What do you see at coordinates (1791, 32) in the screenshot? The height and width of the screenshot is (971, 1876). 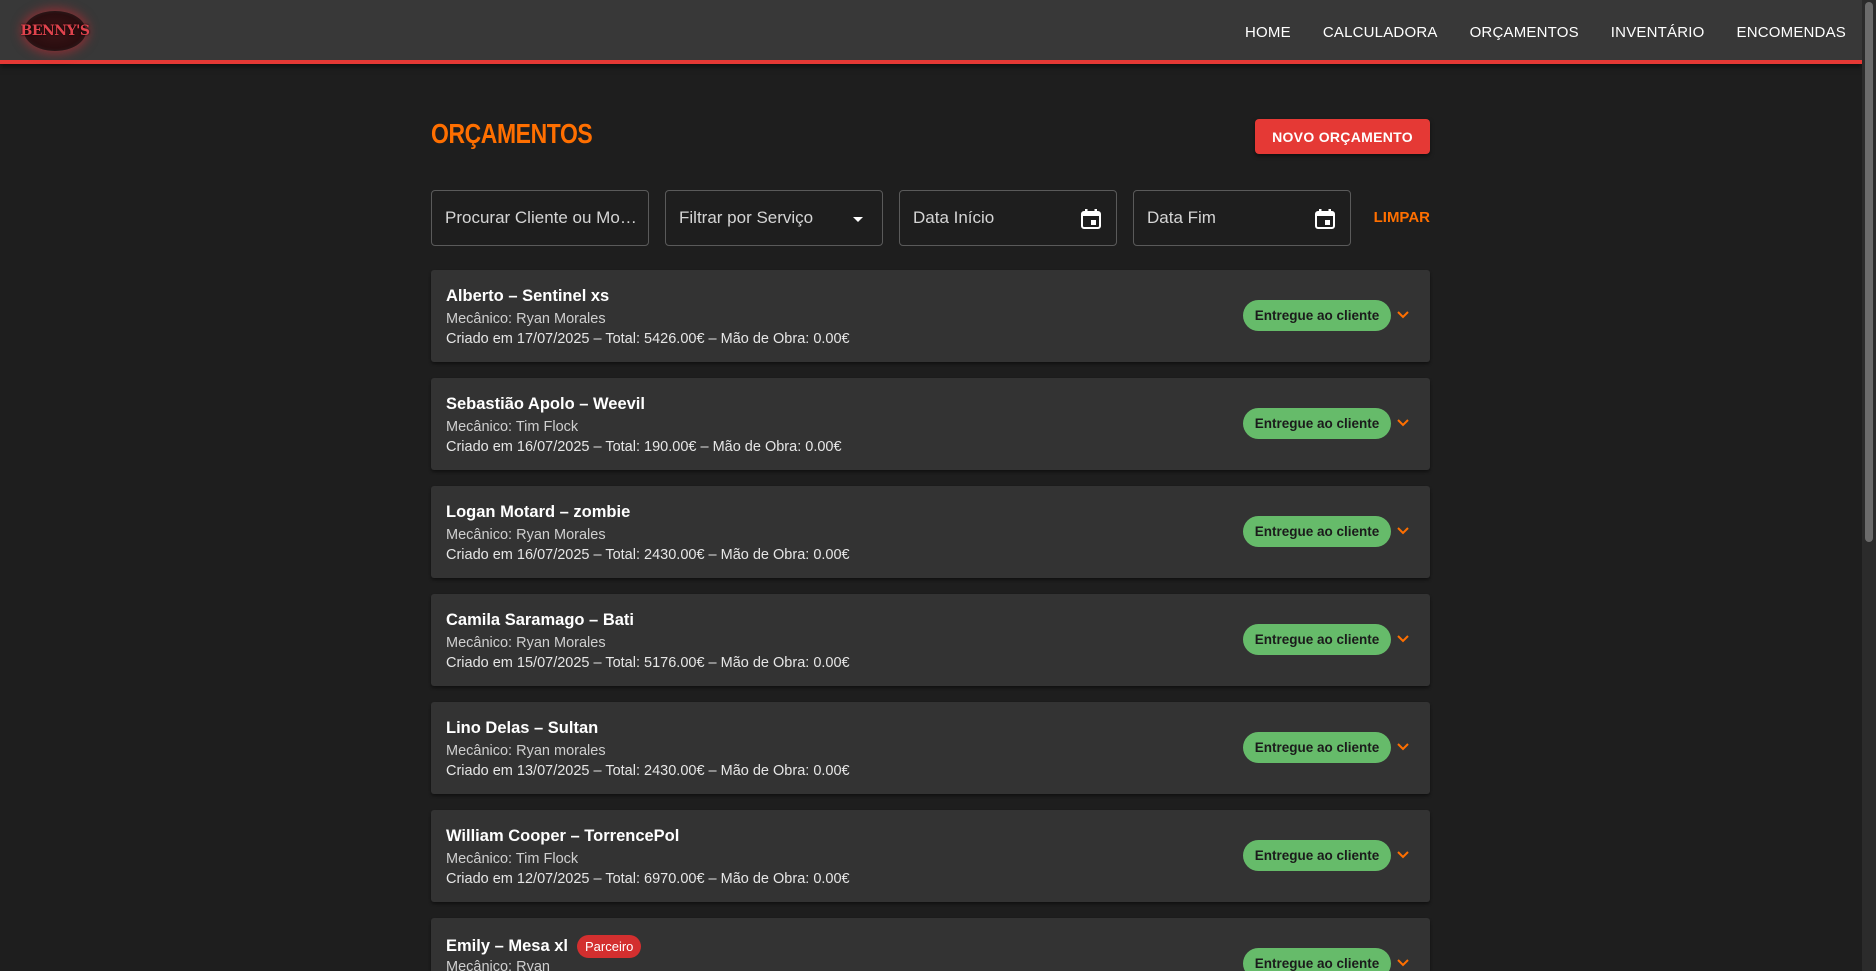 I see `nav-encomendas: ENCOMENDAS` at bounding box center [1791, 32].